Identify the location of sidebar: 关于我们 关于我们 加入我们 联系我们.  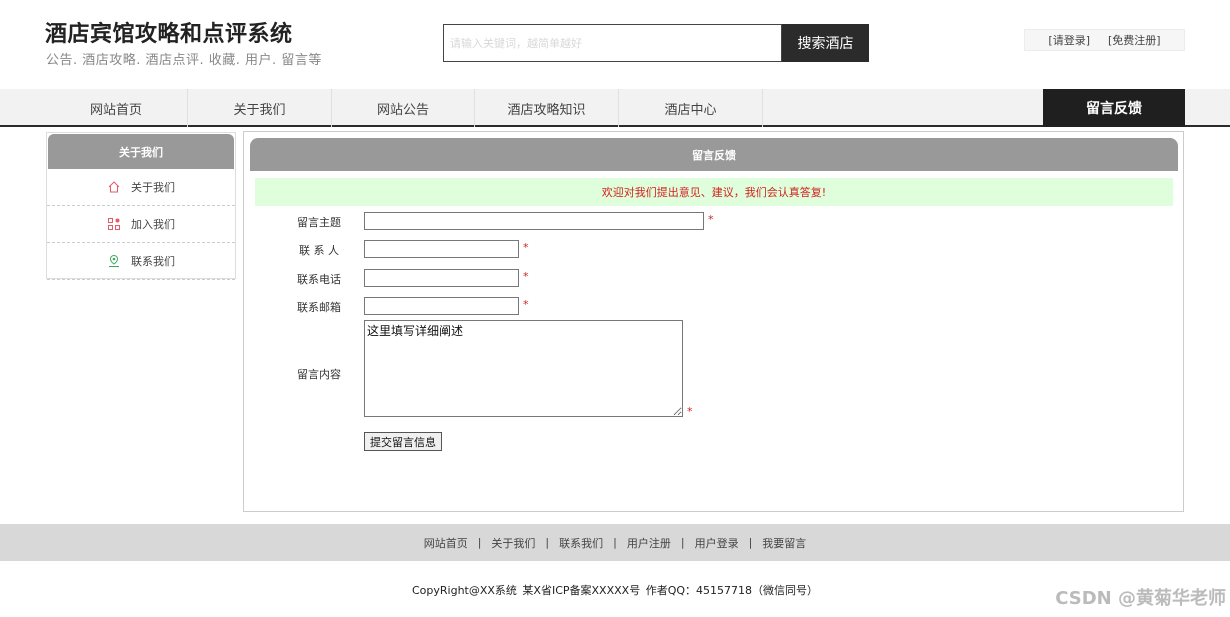
(141, 206).